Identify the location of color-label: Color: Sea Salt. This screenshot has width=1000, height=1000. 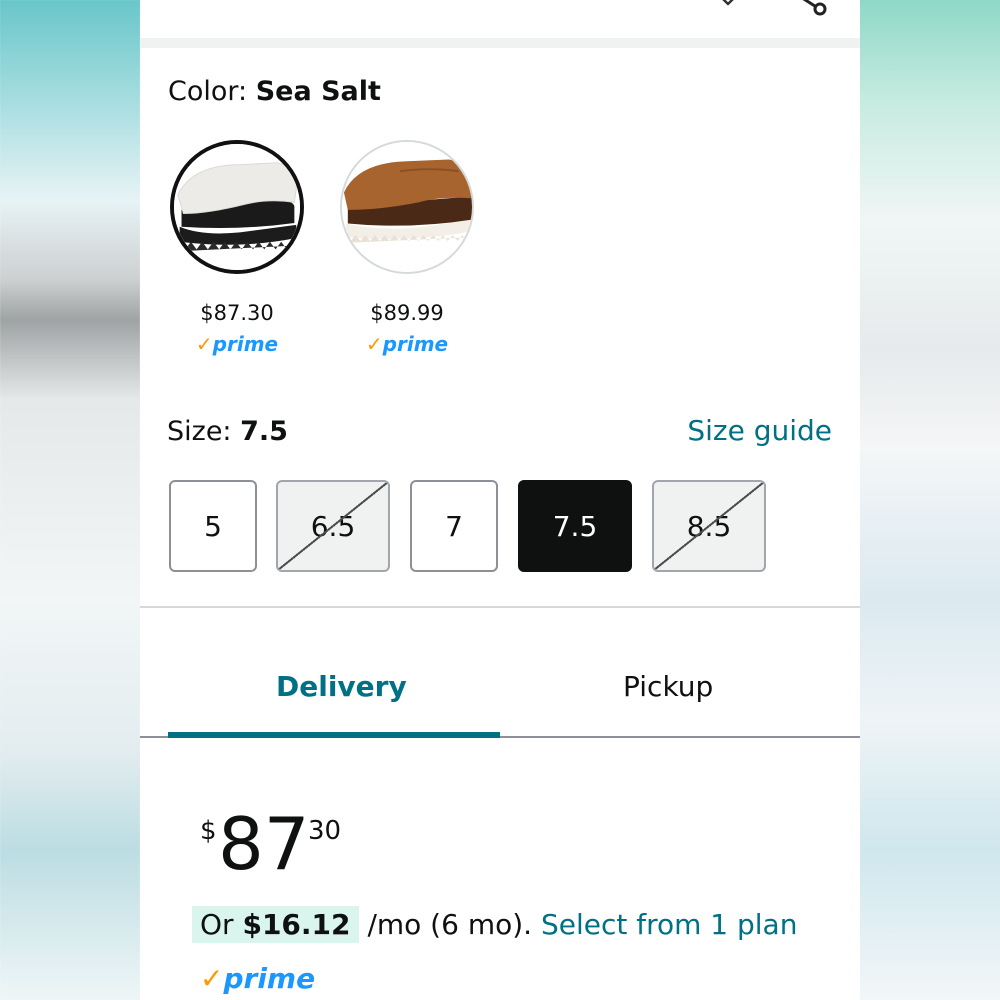
(274, 91).